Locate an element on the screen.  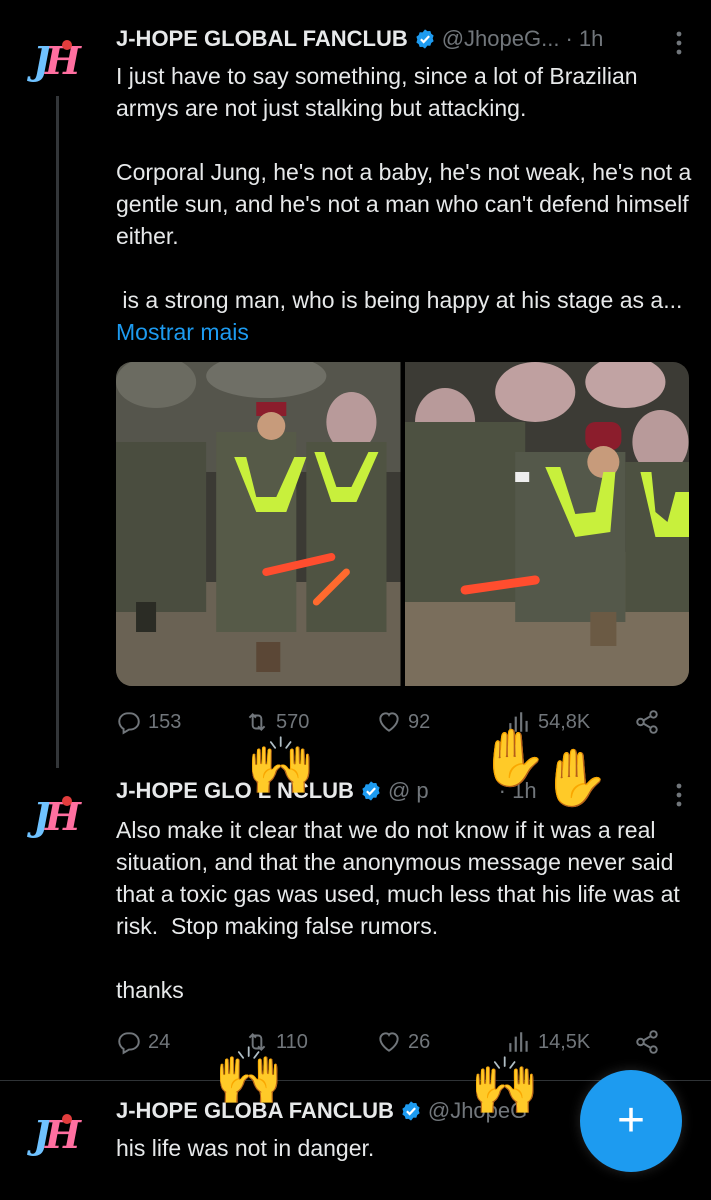
author-name: J-HOPE GLOBAL FANCLUB is located at coordinates (262, 39).